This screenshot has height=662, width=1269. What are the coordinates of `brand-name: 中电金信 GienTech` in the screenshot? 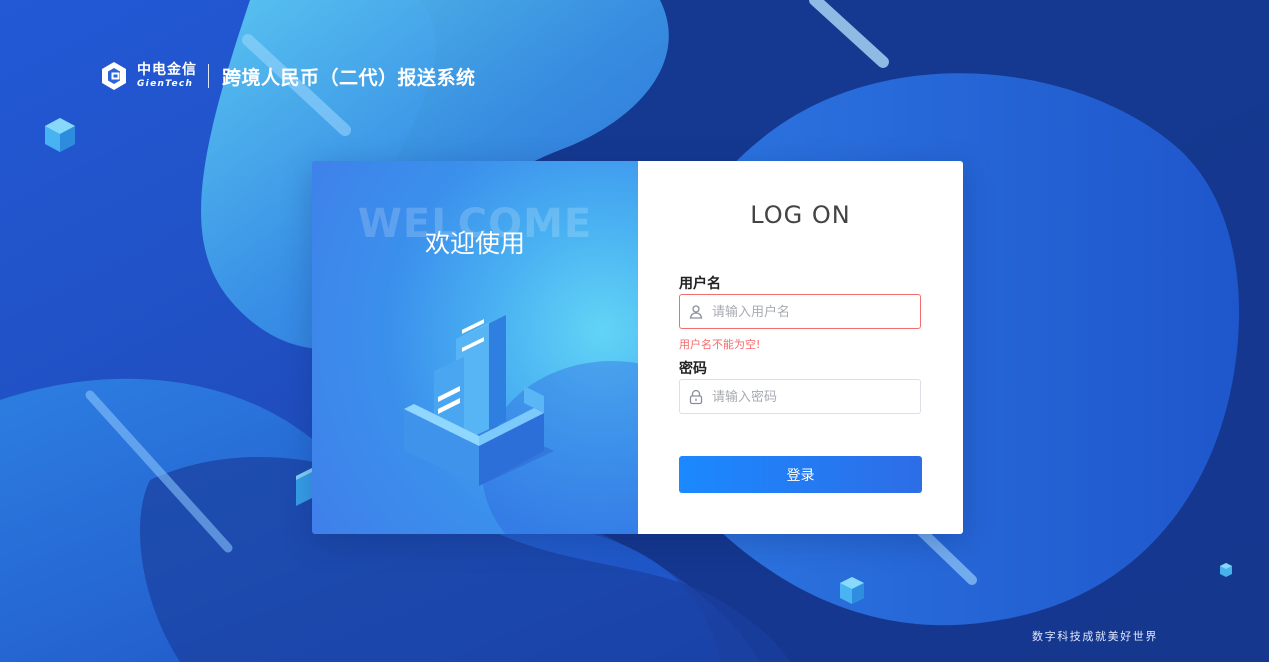 It's located at (167, 76).